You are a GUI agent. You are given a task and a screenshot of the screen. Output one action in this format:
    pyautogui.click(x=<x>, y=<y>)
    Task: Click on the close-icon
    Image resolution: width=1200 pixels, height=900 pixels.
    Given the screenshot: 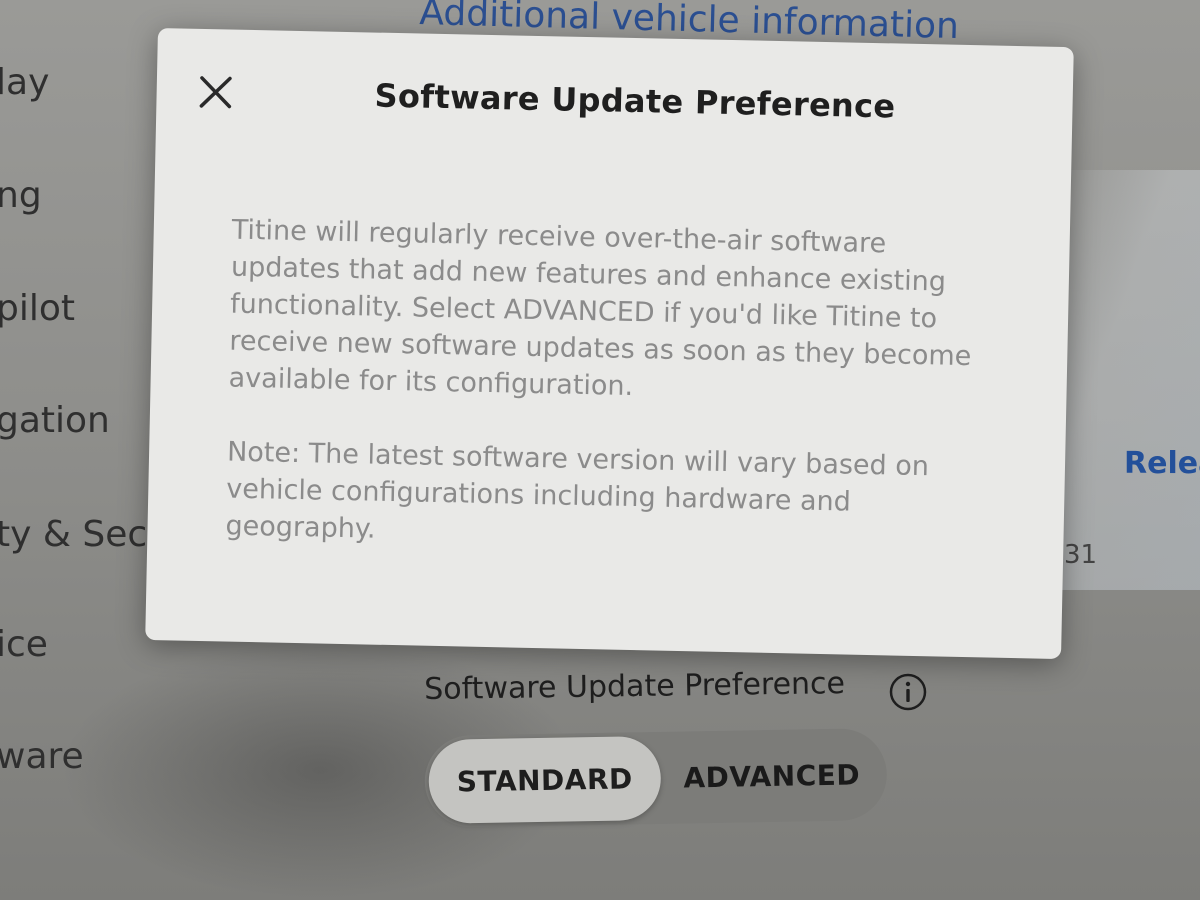 What is the action you would take?
    pyautogui.click(x=215, y=92)
    